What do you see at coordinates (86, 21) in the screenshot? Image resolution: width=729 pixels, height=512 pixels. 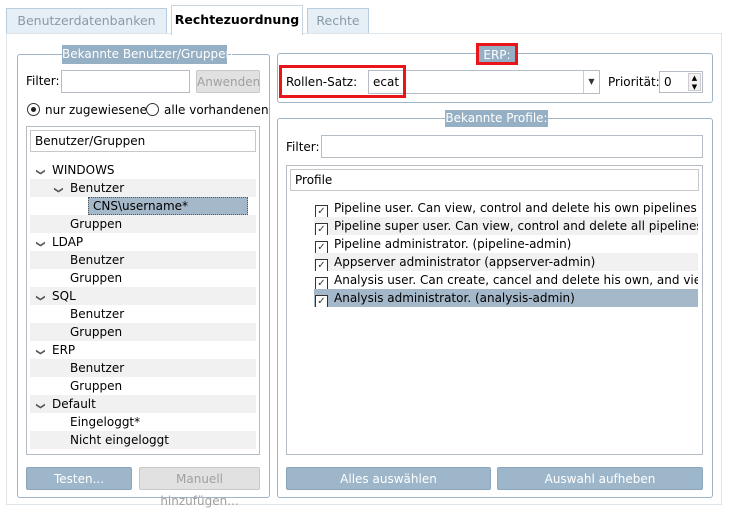 I see `tab-benutzerdatenbanken: Benutzerdatenbanken` at bounding box center [86, 21].